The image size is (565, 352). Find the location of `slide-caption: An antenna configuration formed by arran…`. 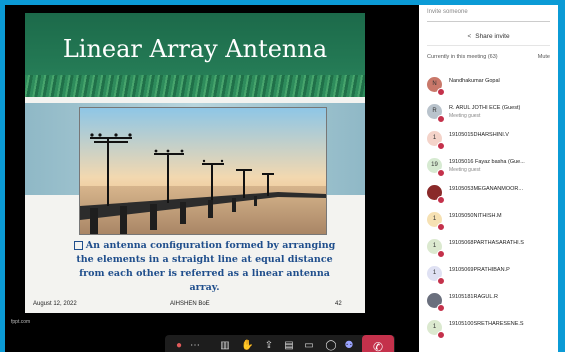

slide-caption: An antenna configuration formed by arran… is located at coordinates (204, 267).